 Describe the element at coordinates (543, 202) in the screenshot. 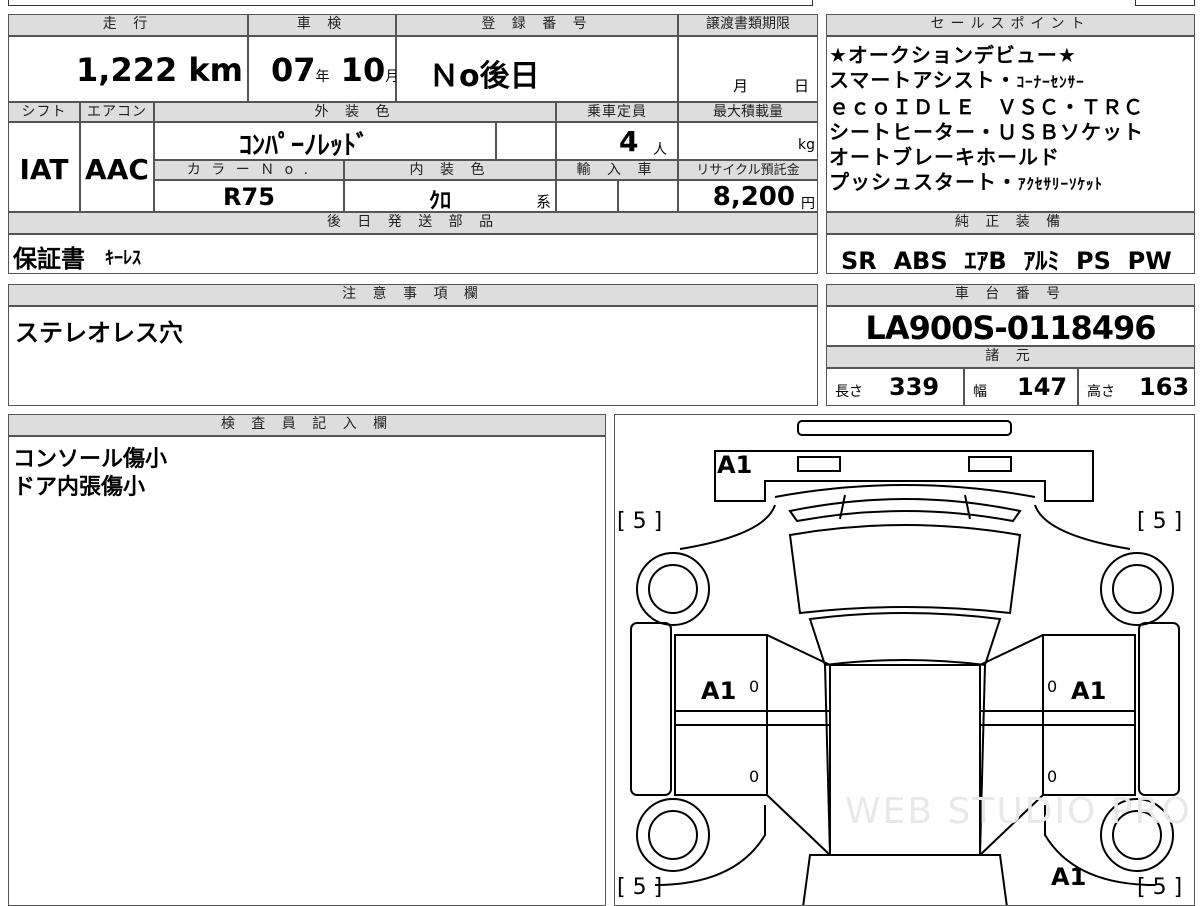

I see `interior-suffix: 系` at that location.